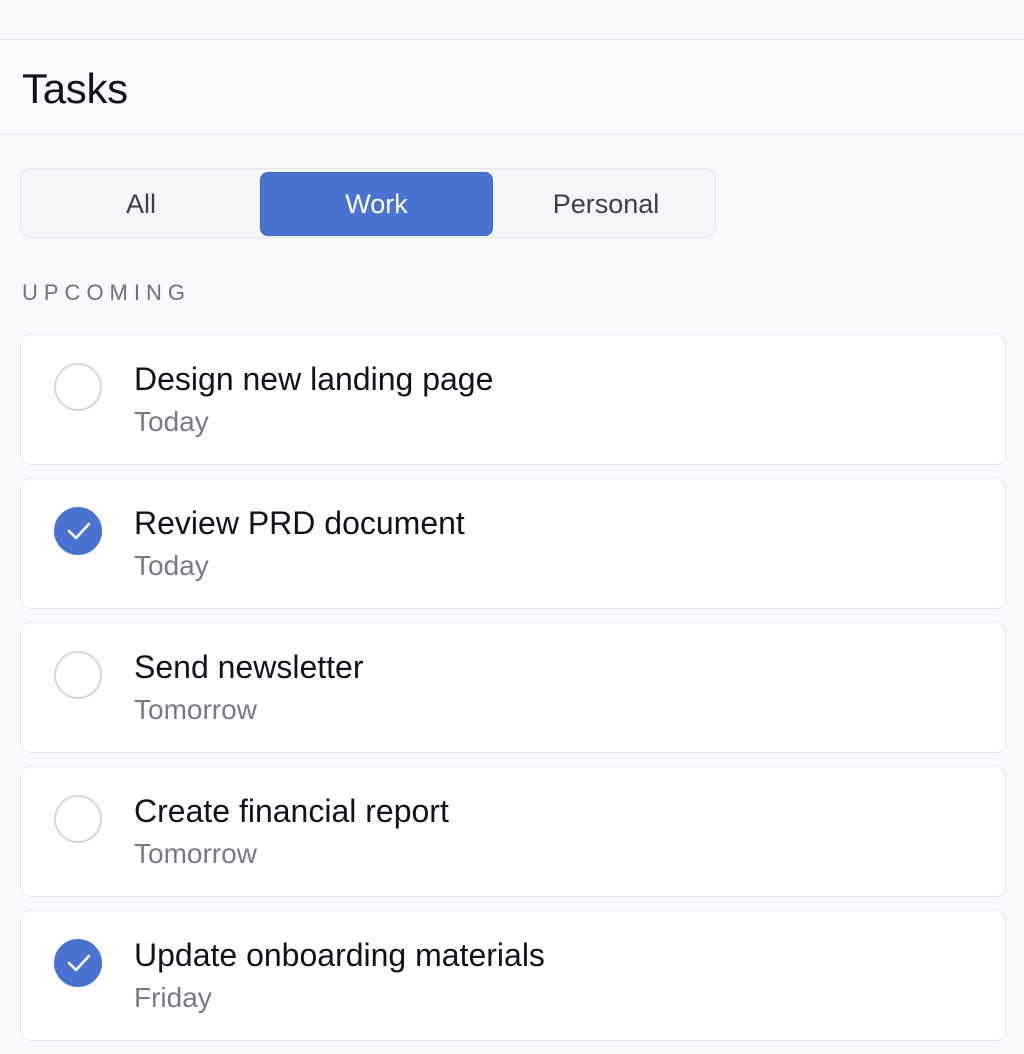 The width and height of the screenshot is (1024, 1054). What do you see at coordinates (606, 204) in the screenshot?
I see `filter-tab-personal: Personal` at bounding box center [606, 204].